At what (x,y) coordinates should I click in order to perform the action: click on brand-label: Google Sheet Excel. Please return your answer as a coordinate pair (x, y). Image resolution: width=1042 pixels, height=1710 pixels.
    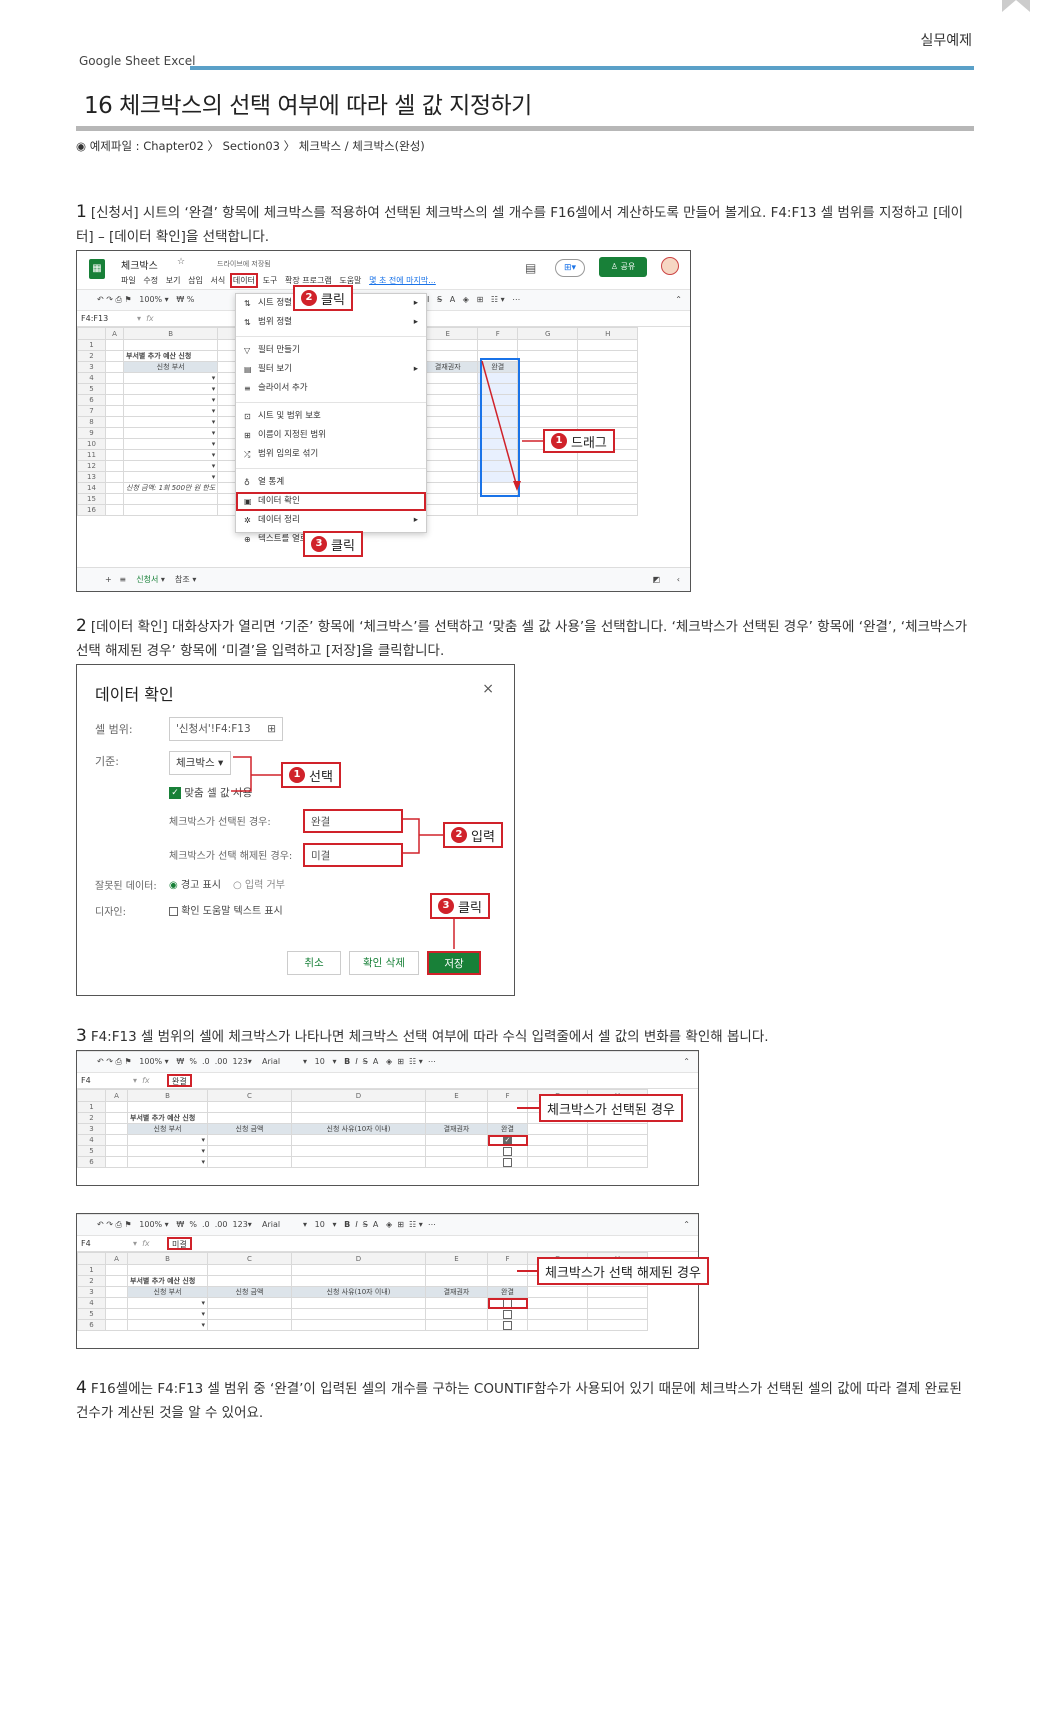
    Looking at the image, I should click on (137, 61).